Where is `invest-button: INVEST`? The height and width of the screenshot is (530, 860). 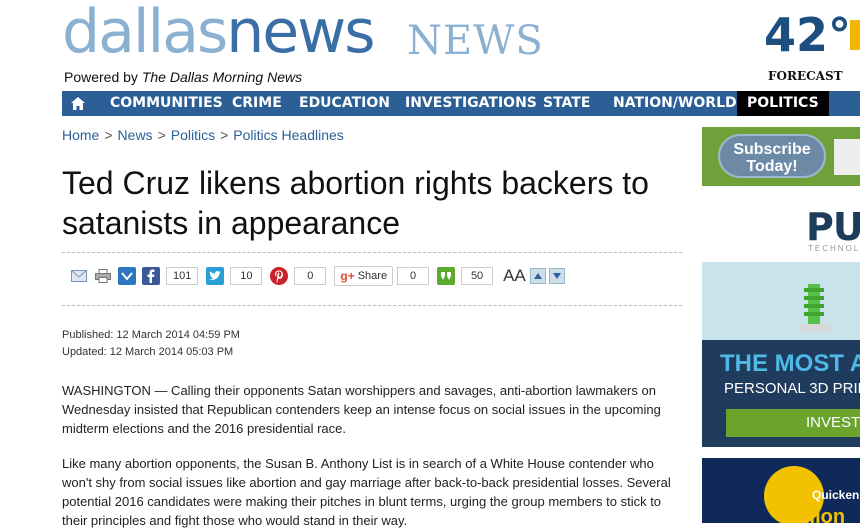
invest-button: INVEST is located at coordinates (793, 423).